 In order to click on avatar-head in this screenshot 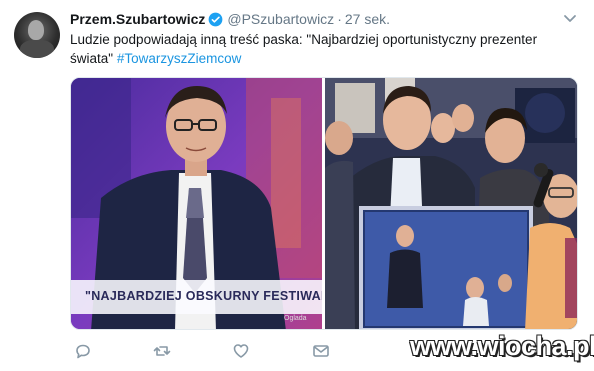, I will do `click(36, 30)`.